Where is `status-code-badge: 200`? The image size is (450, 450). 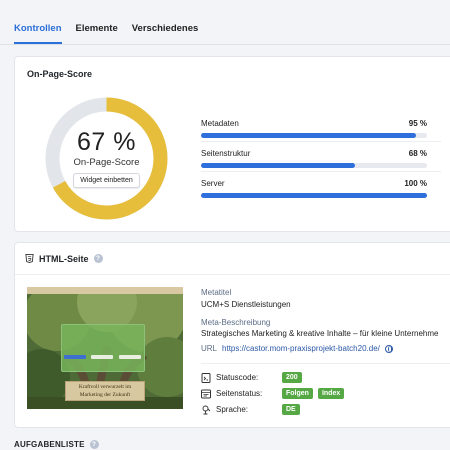 status-code-badge: 200 is located at coordinates (292, 377).